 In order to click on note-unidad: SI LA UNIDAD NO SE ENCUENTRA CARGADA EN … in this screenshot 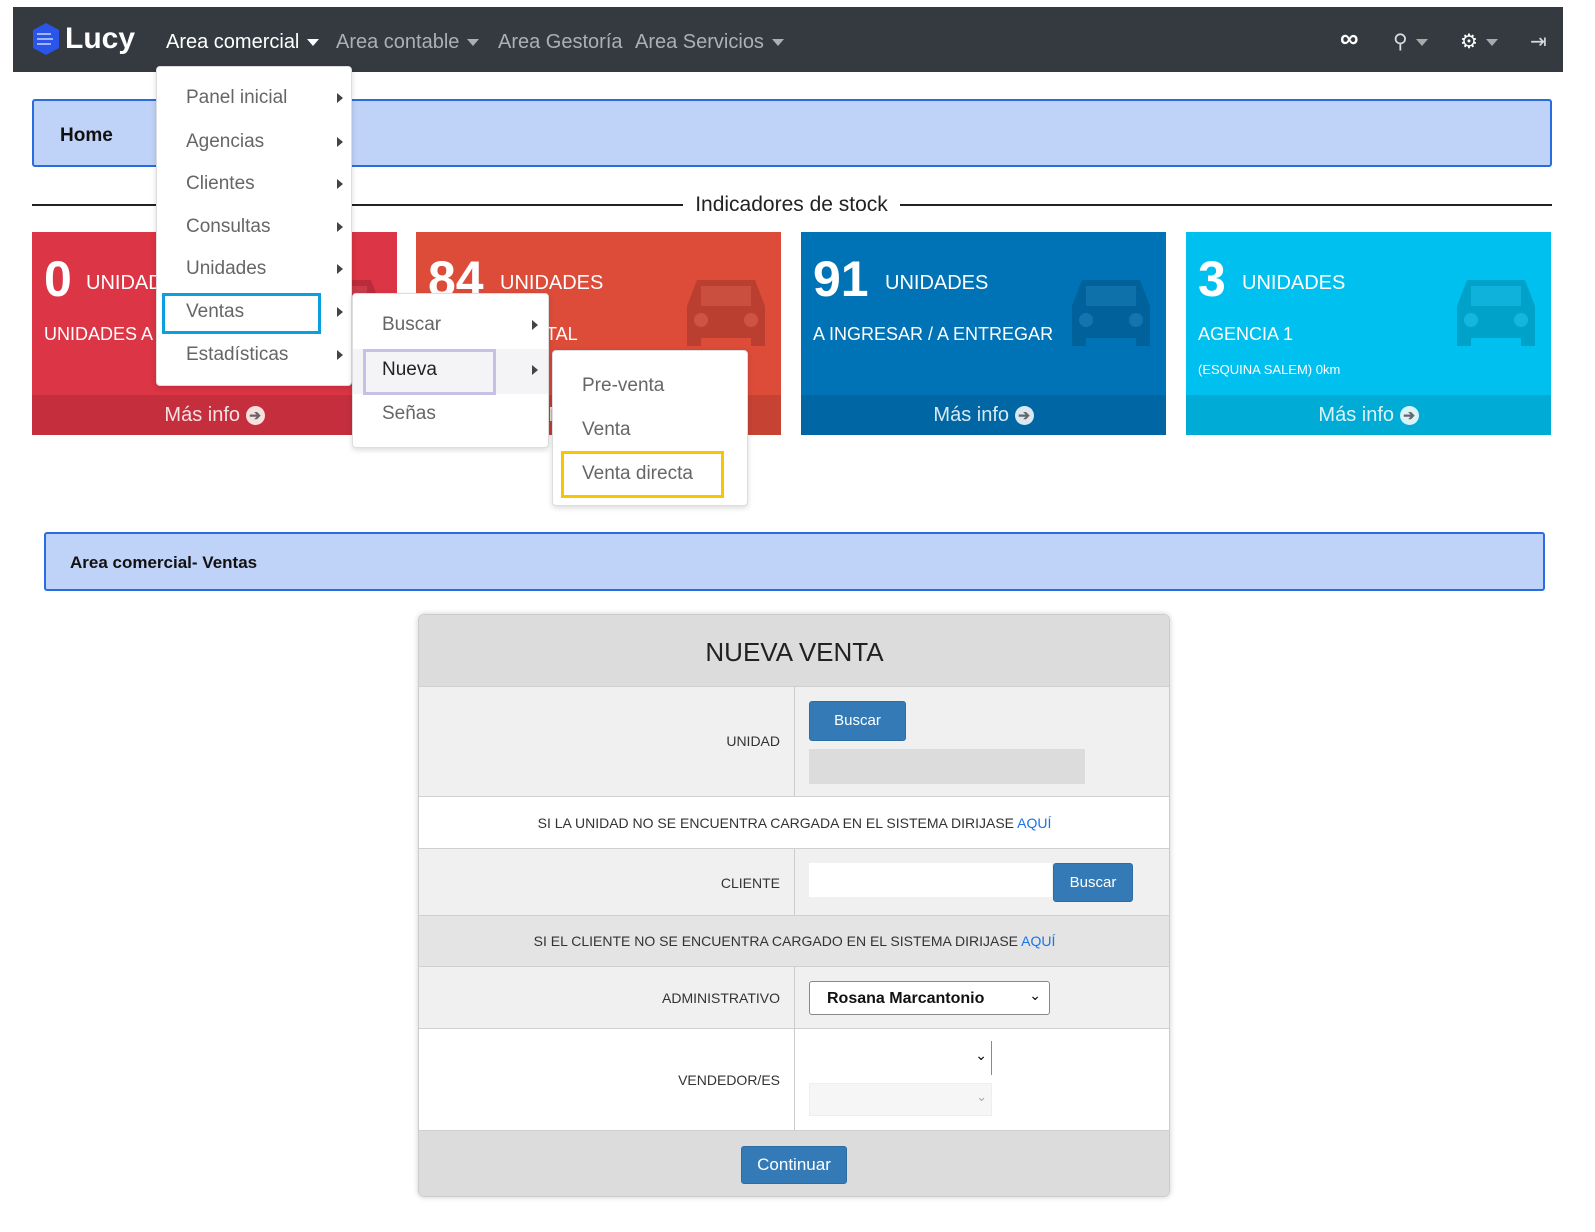, I will do `click(776, 823)`.